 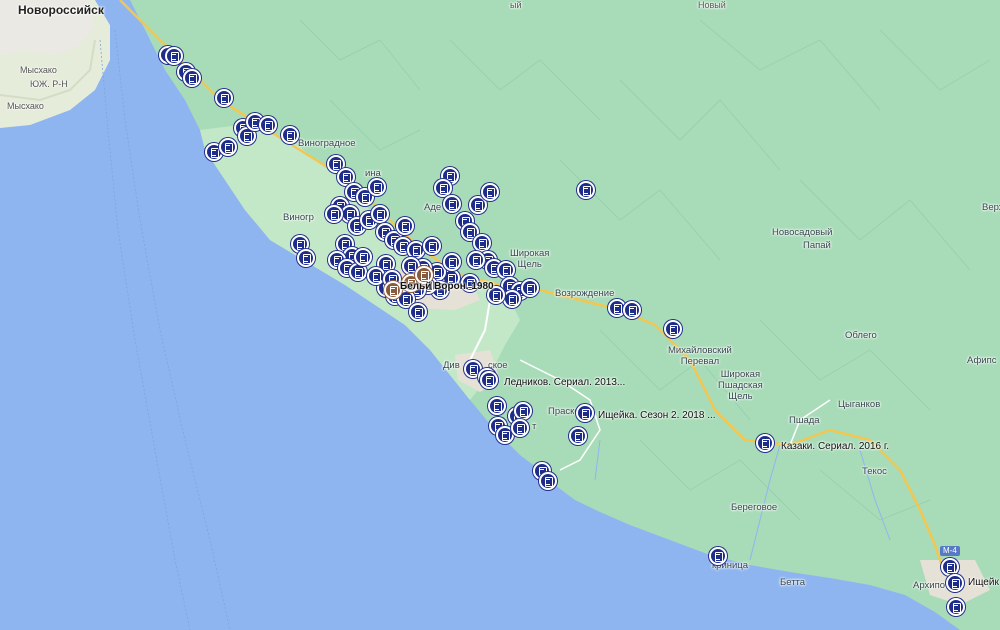 I want to click on place-label-papai: Папай, so click(x=817, y=245).